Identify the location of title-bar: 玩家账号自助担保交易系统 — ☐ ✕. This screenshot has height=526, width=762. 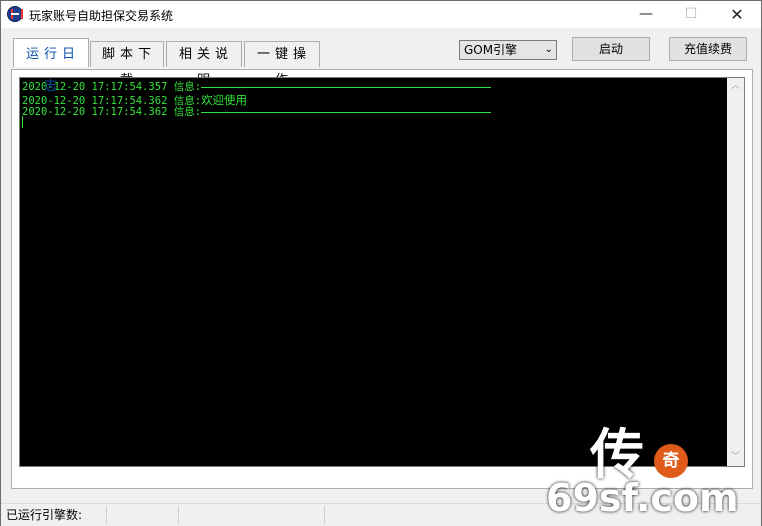
(381, 14).